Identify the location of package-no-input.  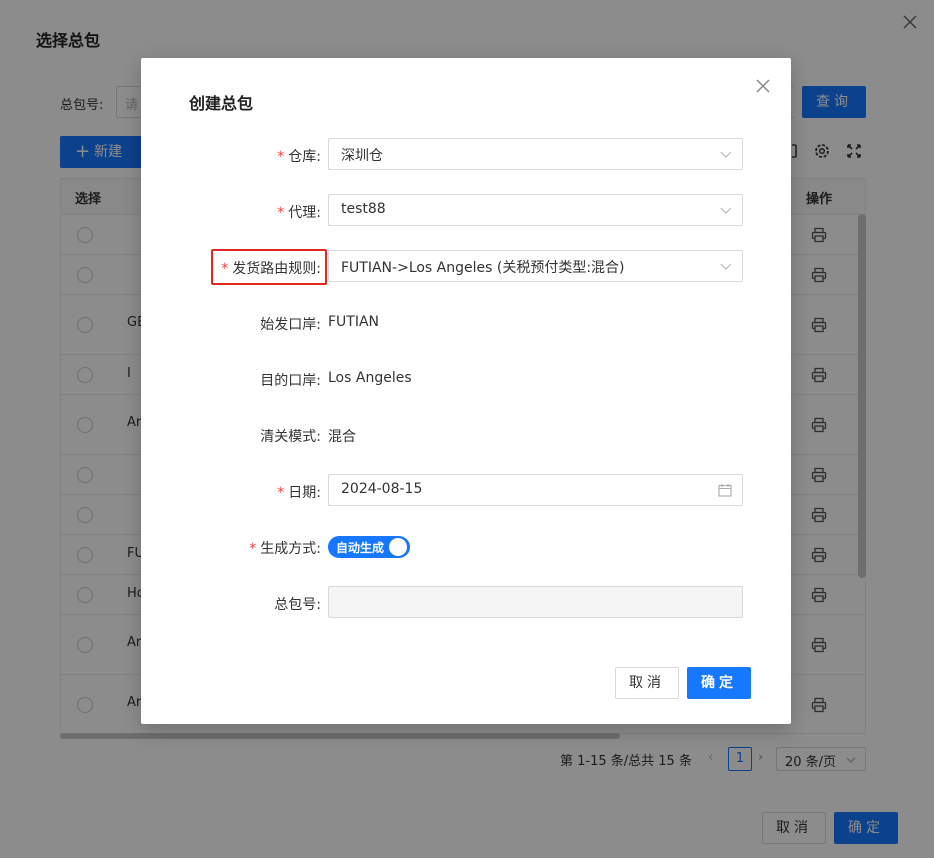
(535, 602).